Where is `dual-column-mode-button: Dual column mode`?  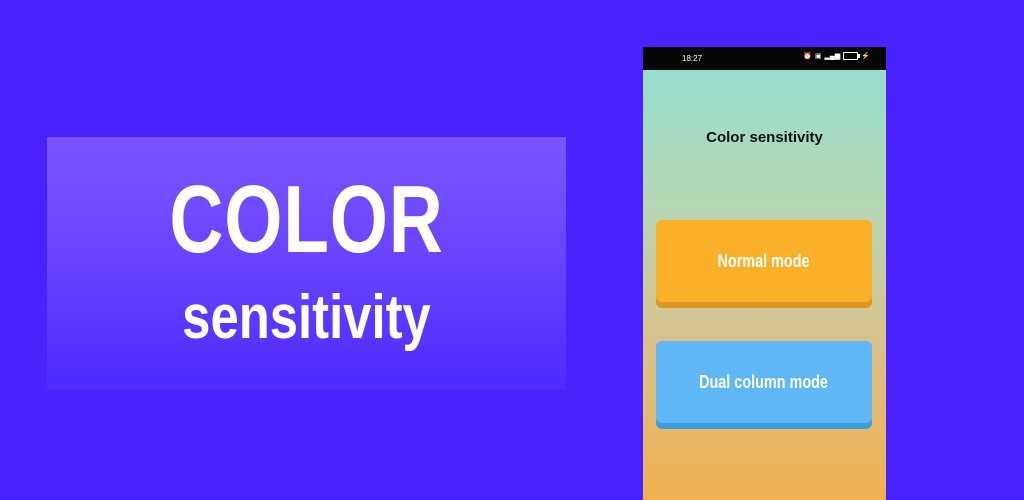 dual-column-mode-button: Dual column mode is located at coordinates (764, 382).